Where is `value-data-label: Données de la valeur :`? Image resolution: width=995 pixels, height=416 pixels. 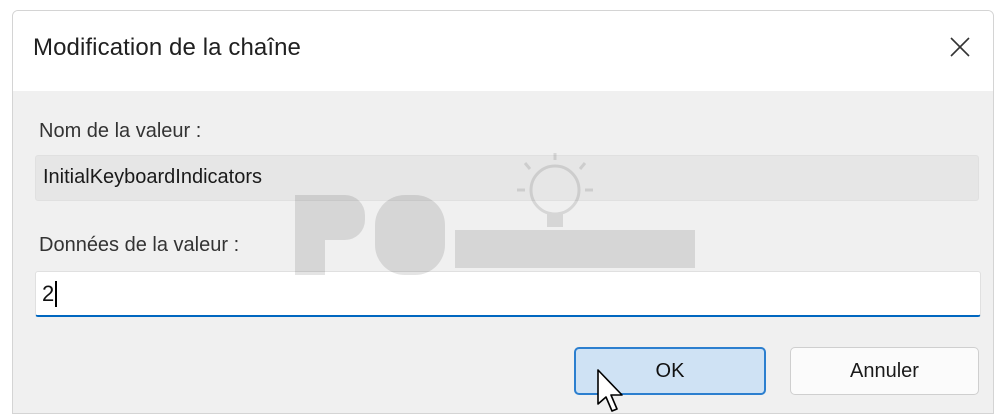 value-data-label: Données de la valeur : is located at coordinates (139, 245).